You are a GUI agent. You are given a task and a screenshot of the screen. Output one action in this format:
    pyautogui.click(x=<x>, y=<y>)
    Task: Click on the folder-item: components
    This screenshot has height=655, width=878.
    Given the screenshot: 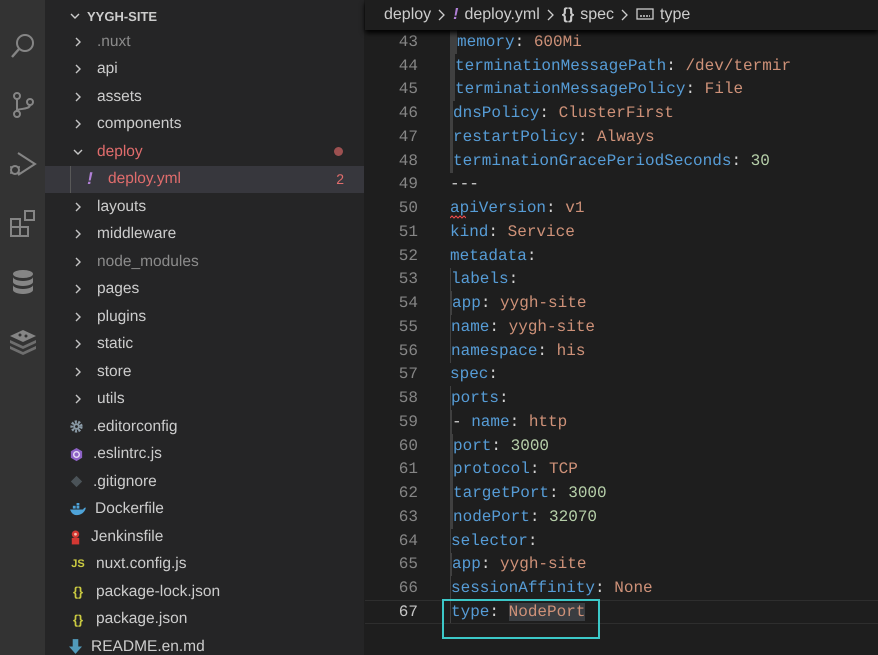 What is the action you would take?
    pyautogui.click(x=204, y=124)
    